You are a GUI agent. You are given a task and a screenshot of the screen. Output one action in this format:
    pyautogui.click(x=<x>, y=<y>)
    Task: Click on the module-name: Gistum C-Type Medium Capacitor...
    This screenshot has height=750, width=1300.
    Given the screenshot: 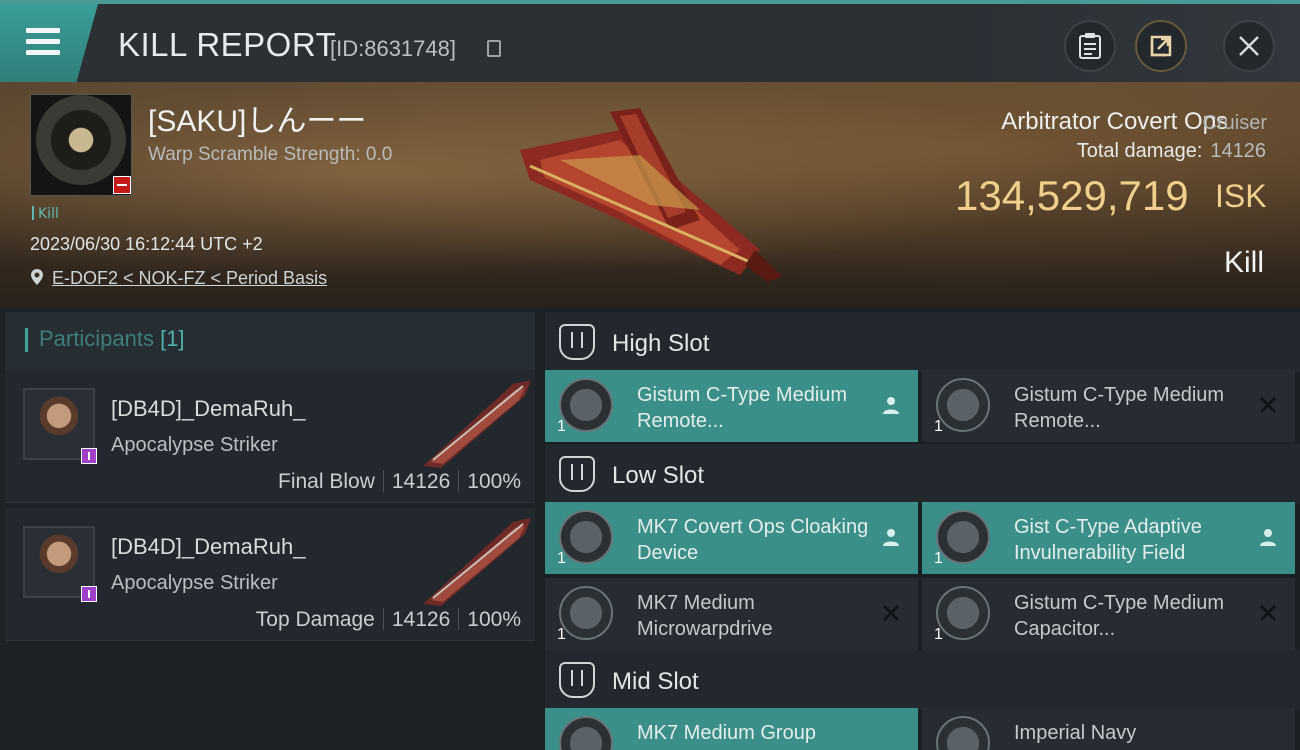 What is the action you would take?
    pyautogui.click(x=1119, y=616)
    